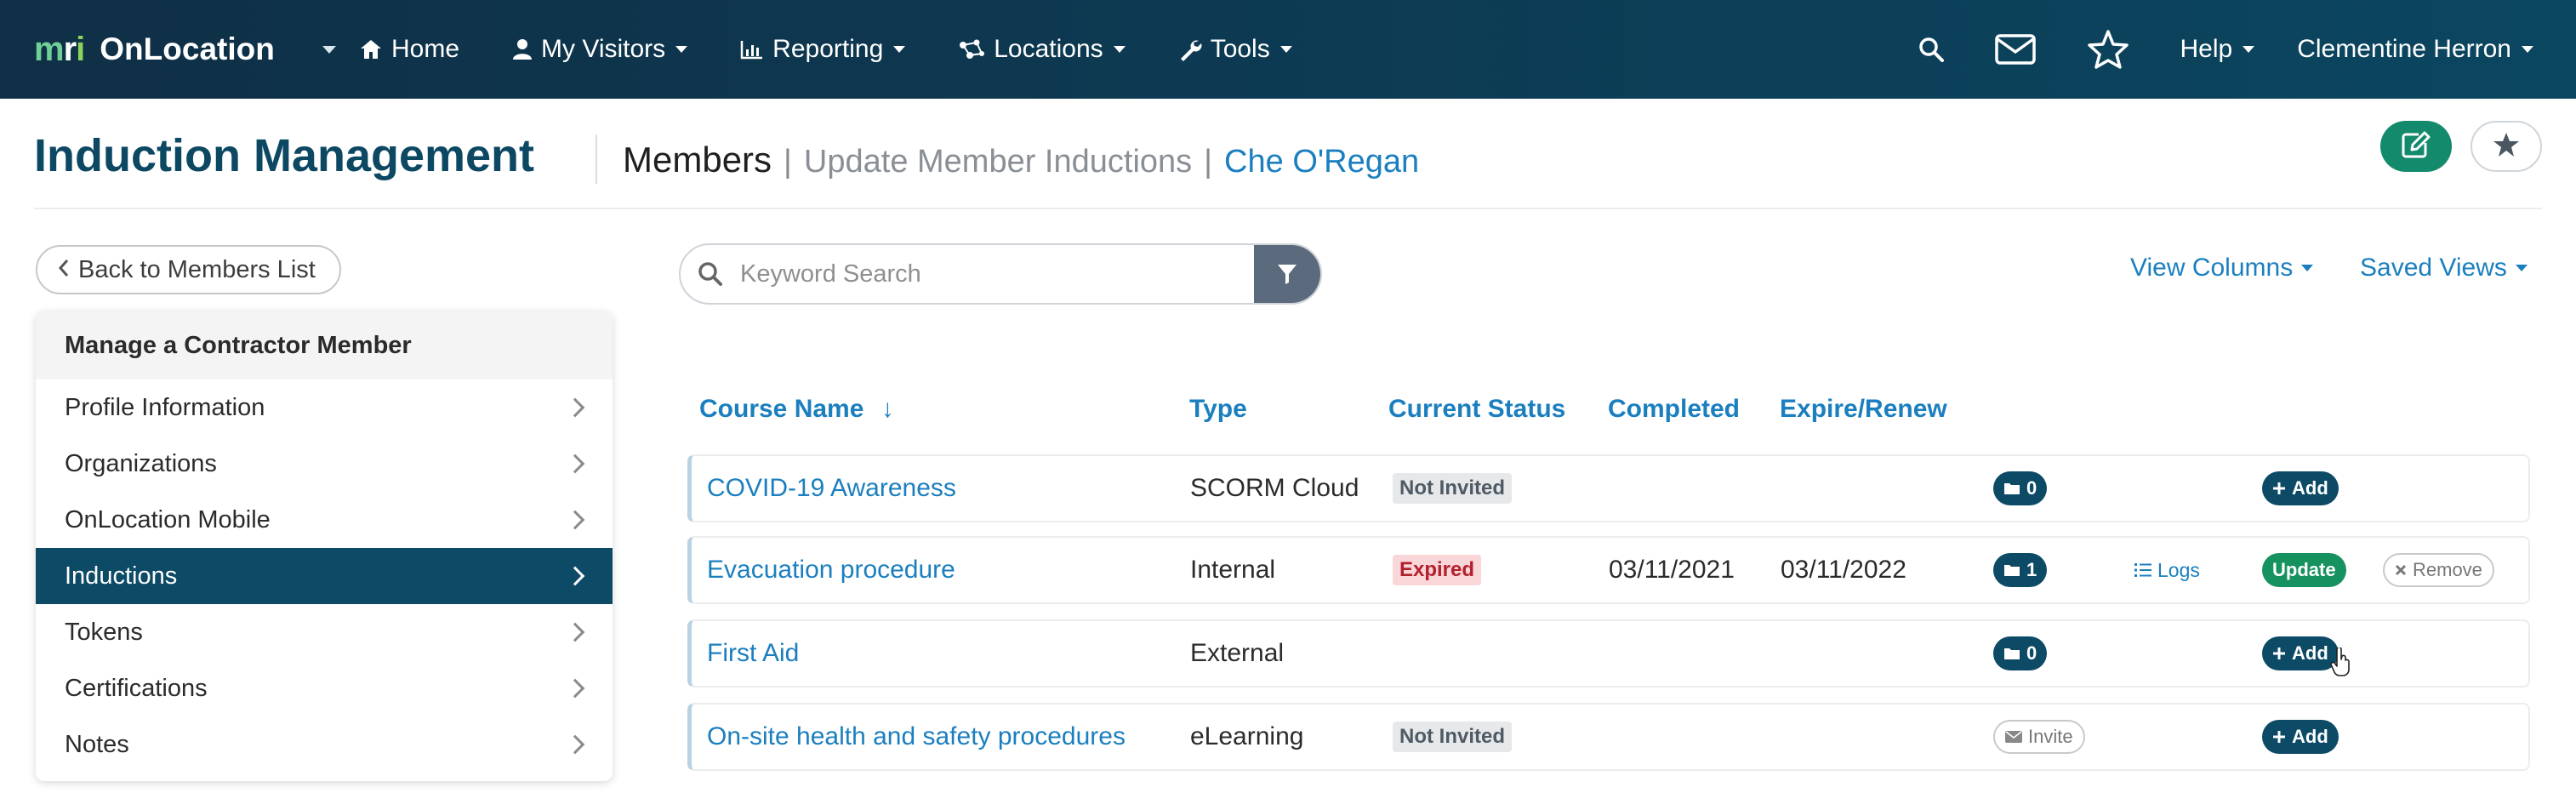 The image size is (2576, 793). What do you see at coordinates (753, 654) in the screenshot?
I see `course-name-link: First Aid` at bounding box center [753, 654].